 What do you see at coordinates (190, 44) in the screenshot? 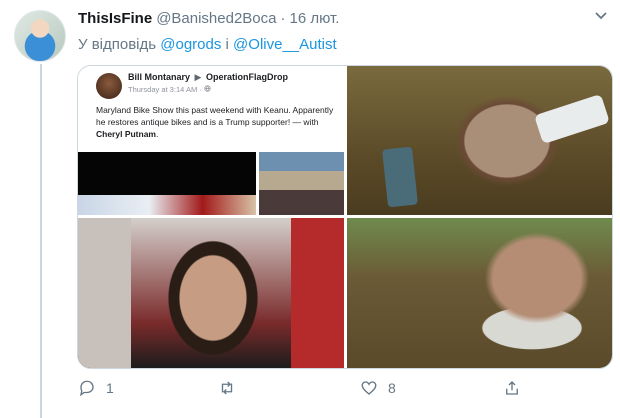
I see `reply-mention-1: @ogrods` at bounding box center [190, 44].